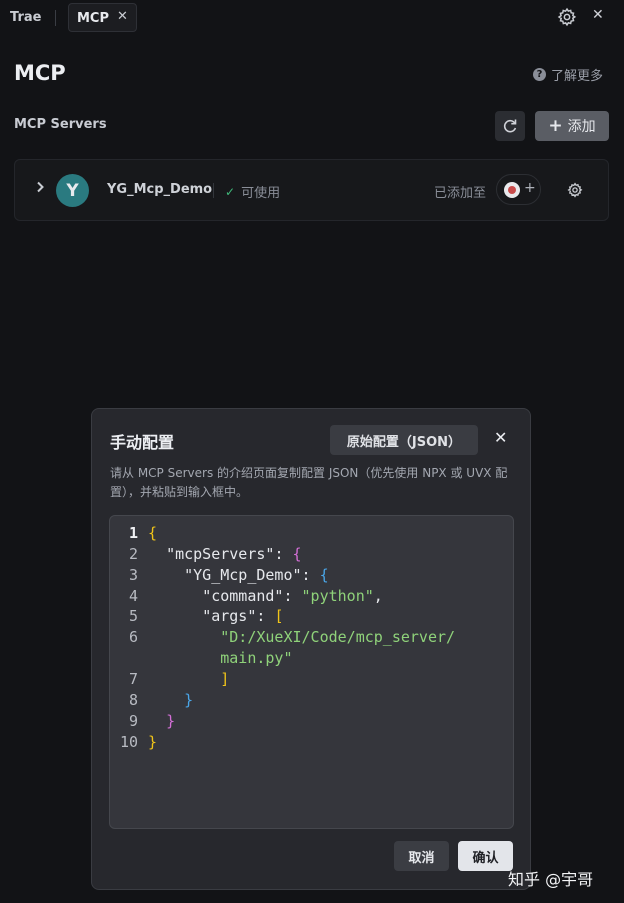 The image size is (624, 903). Describe the element at coordinates (133, 700) in the screenshot. I see `line-number: 8` at that location.